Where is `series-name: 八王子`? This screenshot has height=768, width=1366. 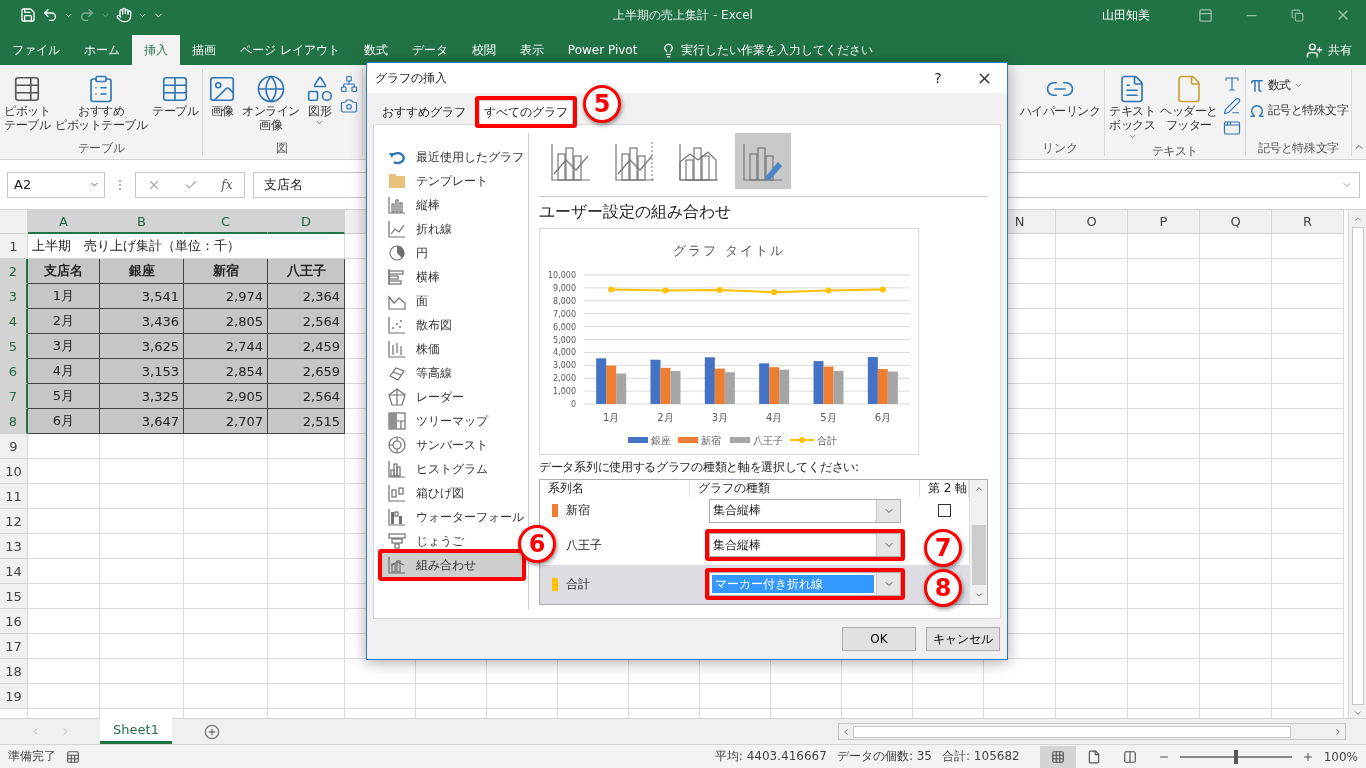
series-name: 八王子 is located at coordinates (584, 545).